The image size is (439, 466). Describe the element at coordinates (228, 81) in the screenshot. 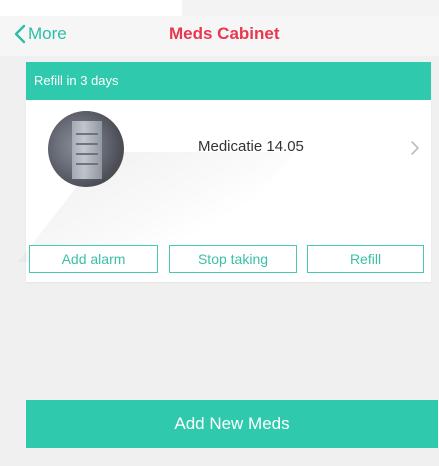

I see `refill-banner: Refill in 3 days` at that location.